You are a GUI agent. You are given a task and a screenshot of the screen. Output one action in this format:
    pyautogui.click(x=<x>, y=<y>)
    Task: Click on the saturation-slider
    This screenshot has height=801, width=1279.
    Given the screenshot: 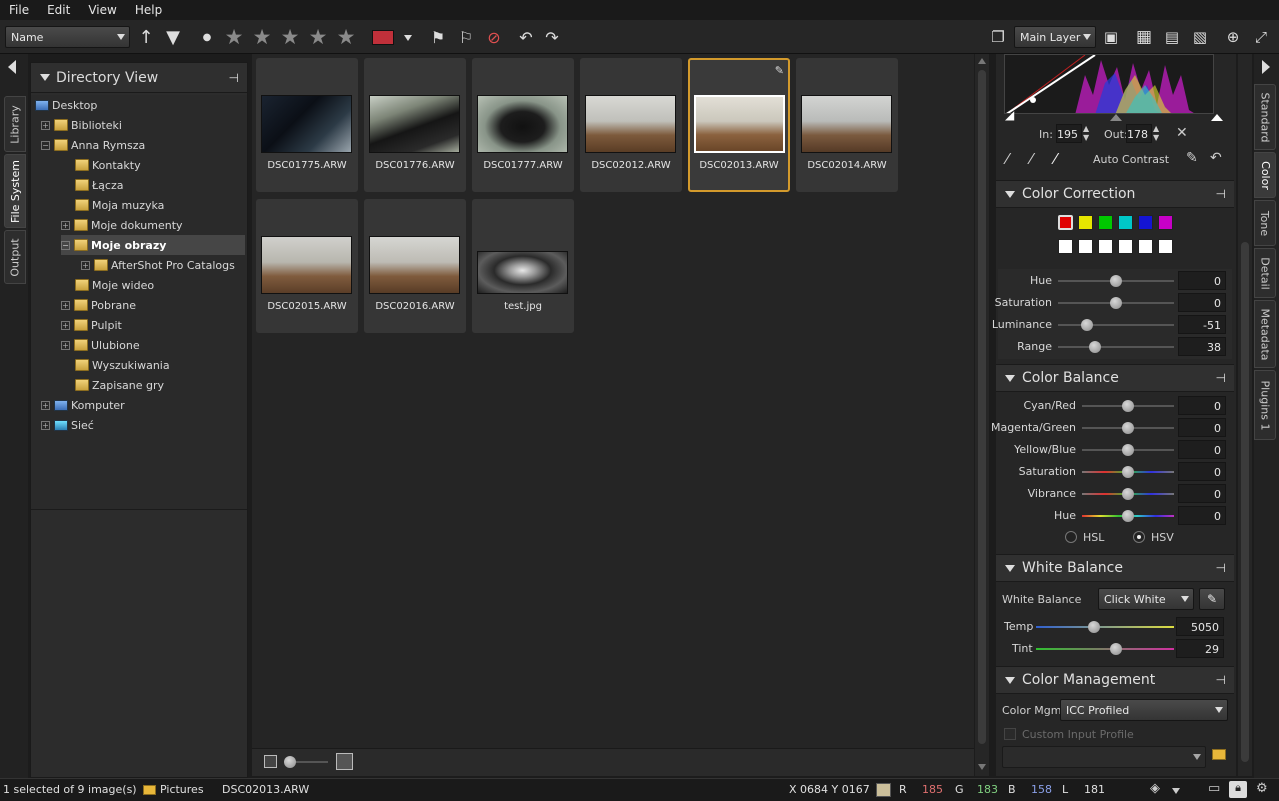 What is the action you would take?
    pyautogui.click(x=1116, y=303)
    